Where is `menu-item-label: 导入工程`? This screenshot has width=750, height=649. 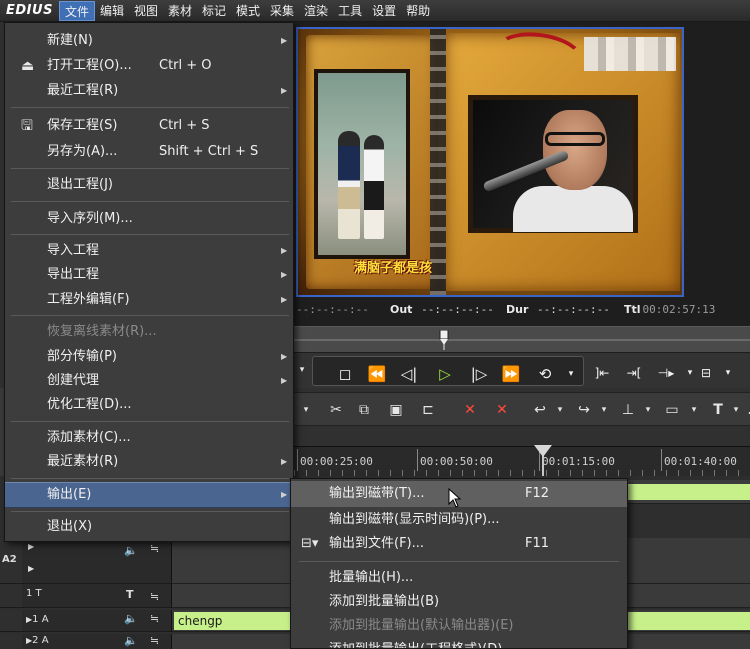 menu-item-label: 导入工程 is located at coordinates (73, 250).